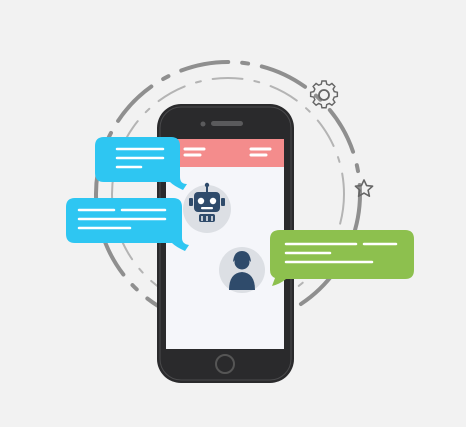 The width and height of the screenshot is (466, 427). Describe the element at coordinates (203, 124) in the screenshot. I see `front-camera` at that location.